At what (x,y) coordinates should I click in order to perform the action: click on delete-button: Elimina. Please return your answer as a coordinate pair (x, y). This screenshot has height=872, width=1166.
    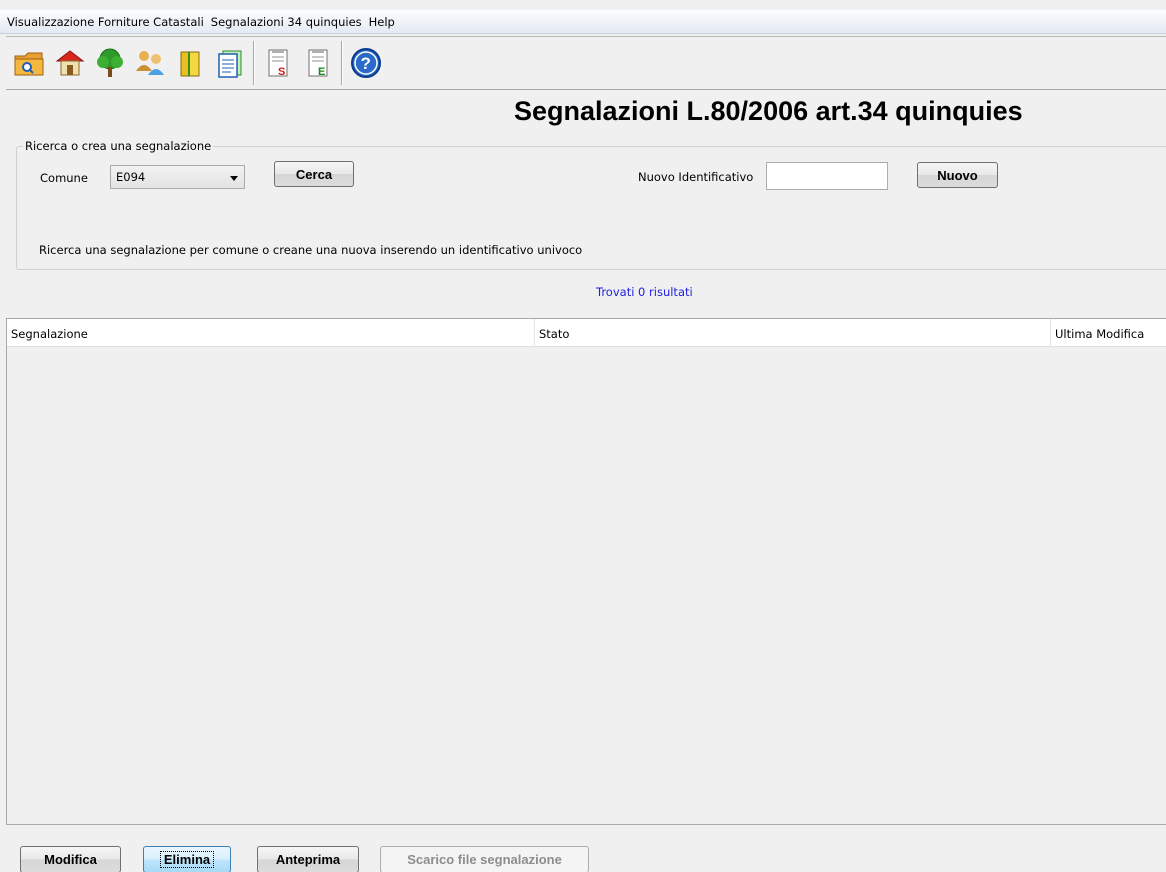
    Looking at the image, I should click on (187, 859).